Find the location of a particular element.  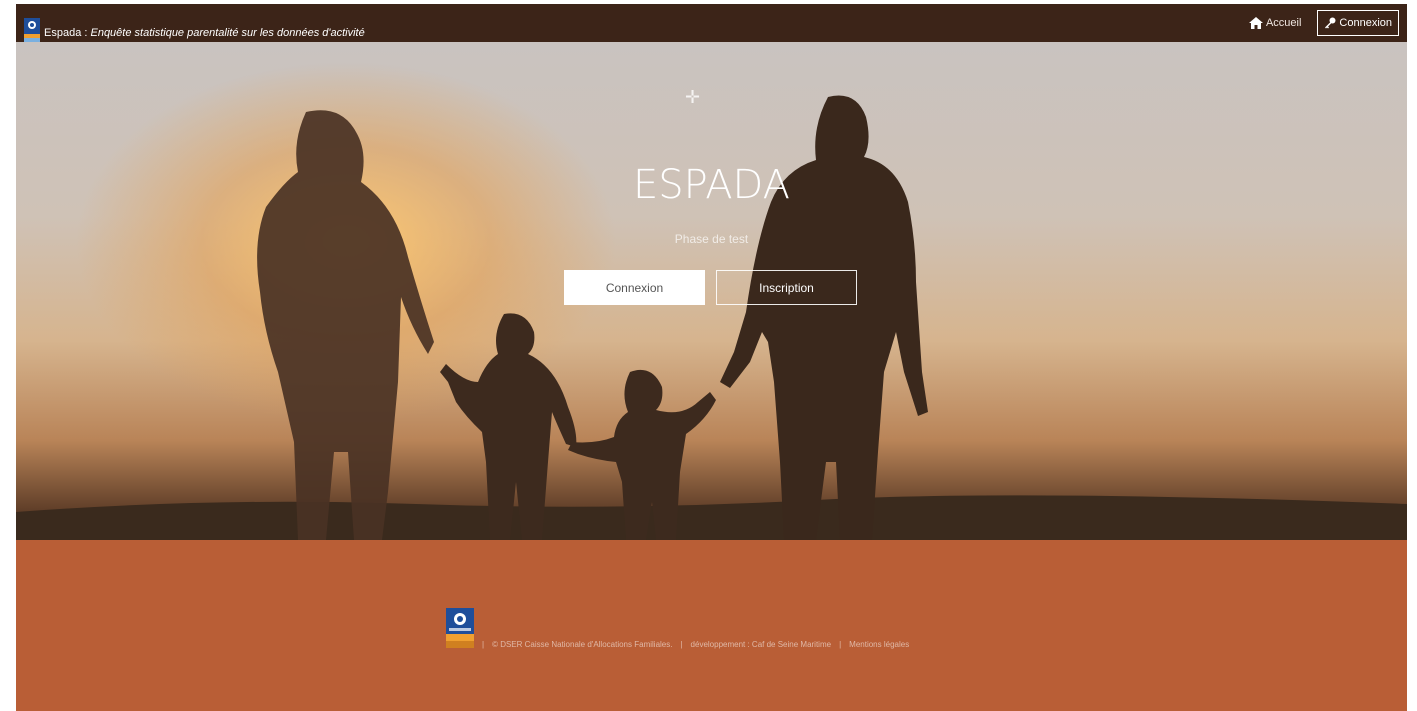

sparkle-icon: ✛ is located at coordinates (693, 97).